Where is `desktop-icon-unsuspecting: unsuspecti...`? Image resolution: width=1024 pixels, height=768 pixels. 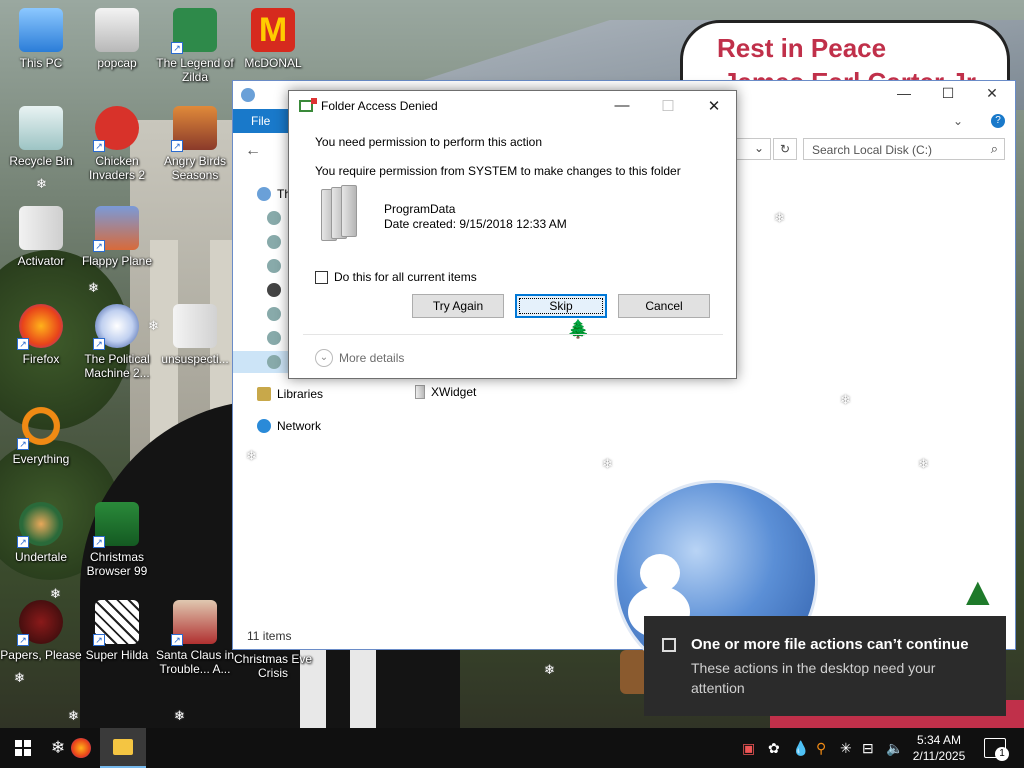
desktop-icon-unsuspecting: unsuspecti... is located at coordinates (195, 335).